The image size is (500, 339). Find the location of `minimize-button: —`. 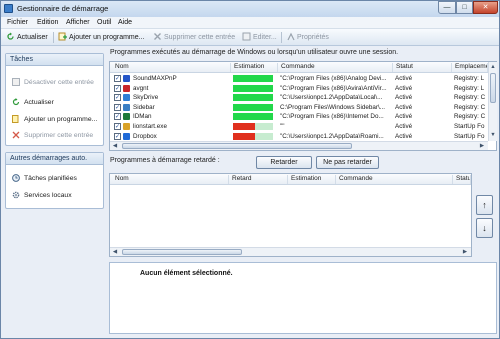

minimize-button: — is located at coordinates (447, 7).